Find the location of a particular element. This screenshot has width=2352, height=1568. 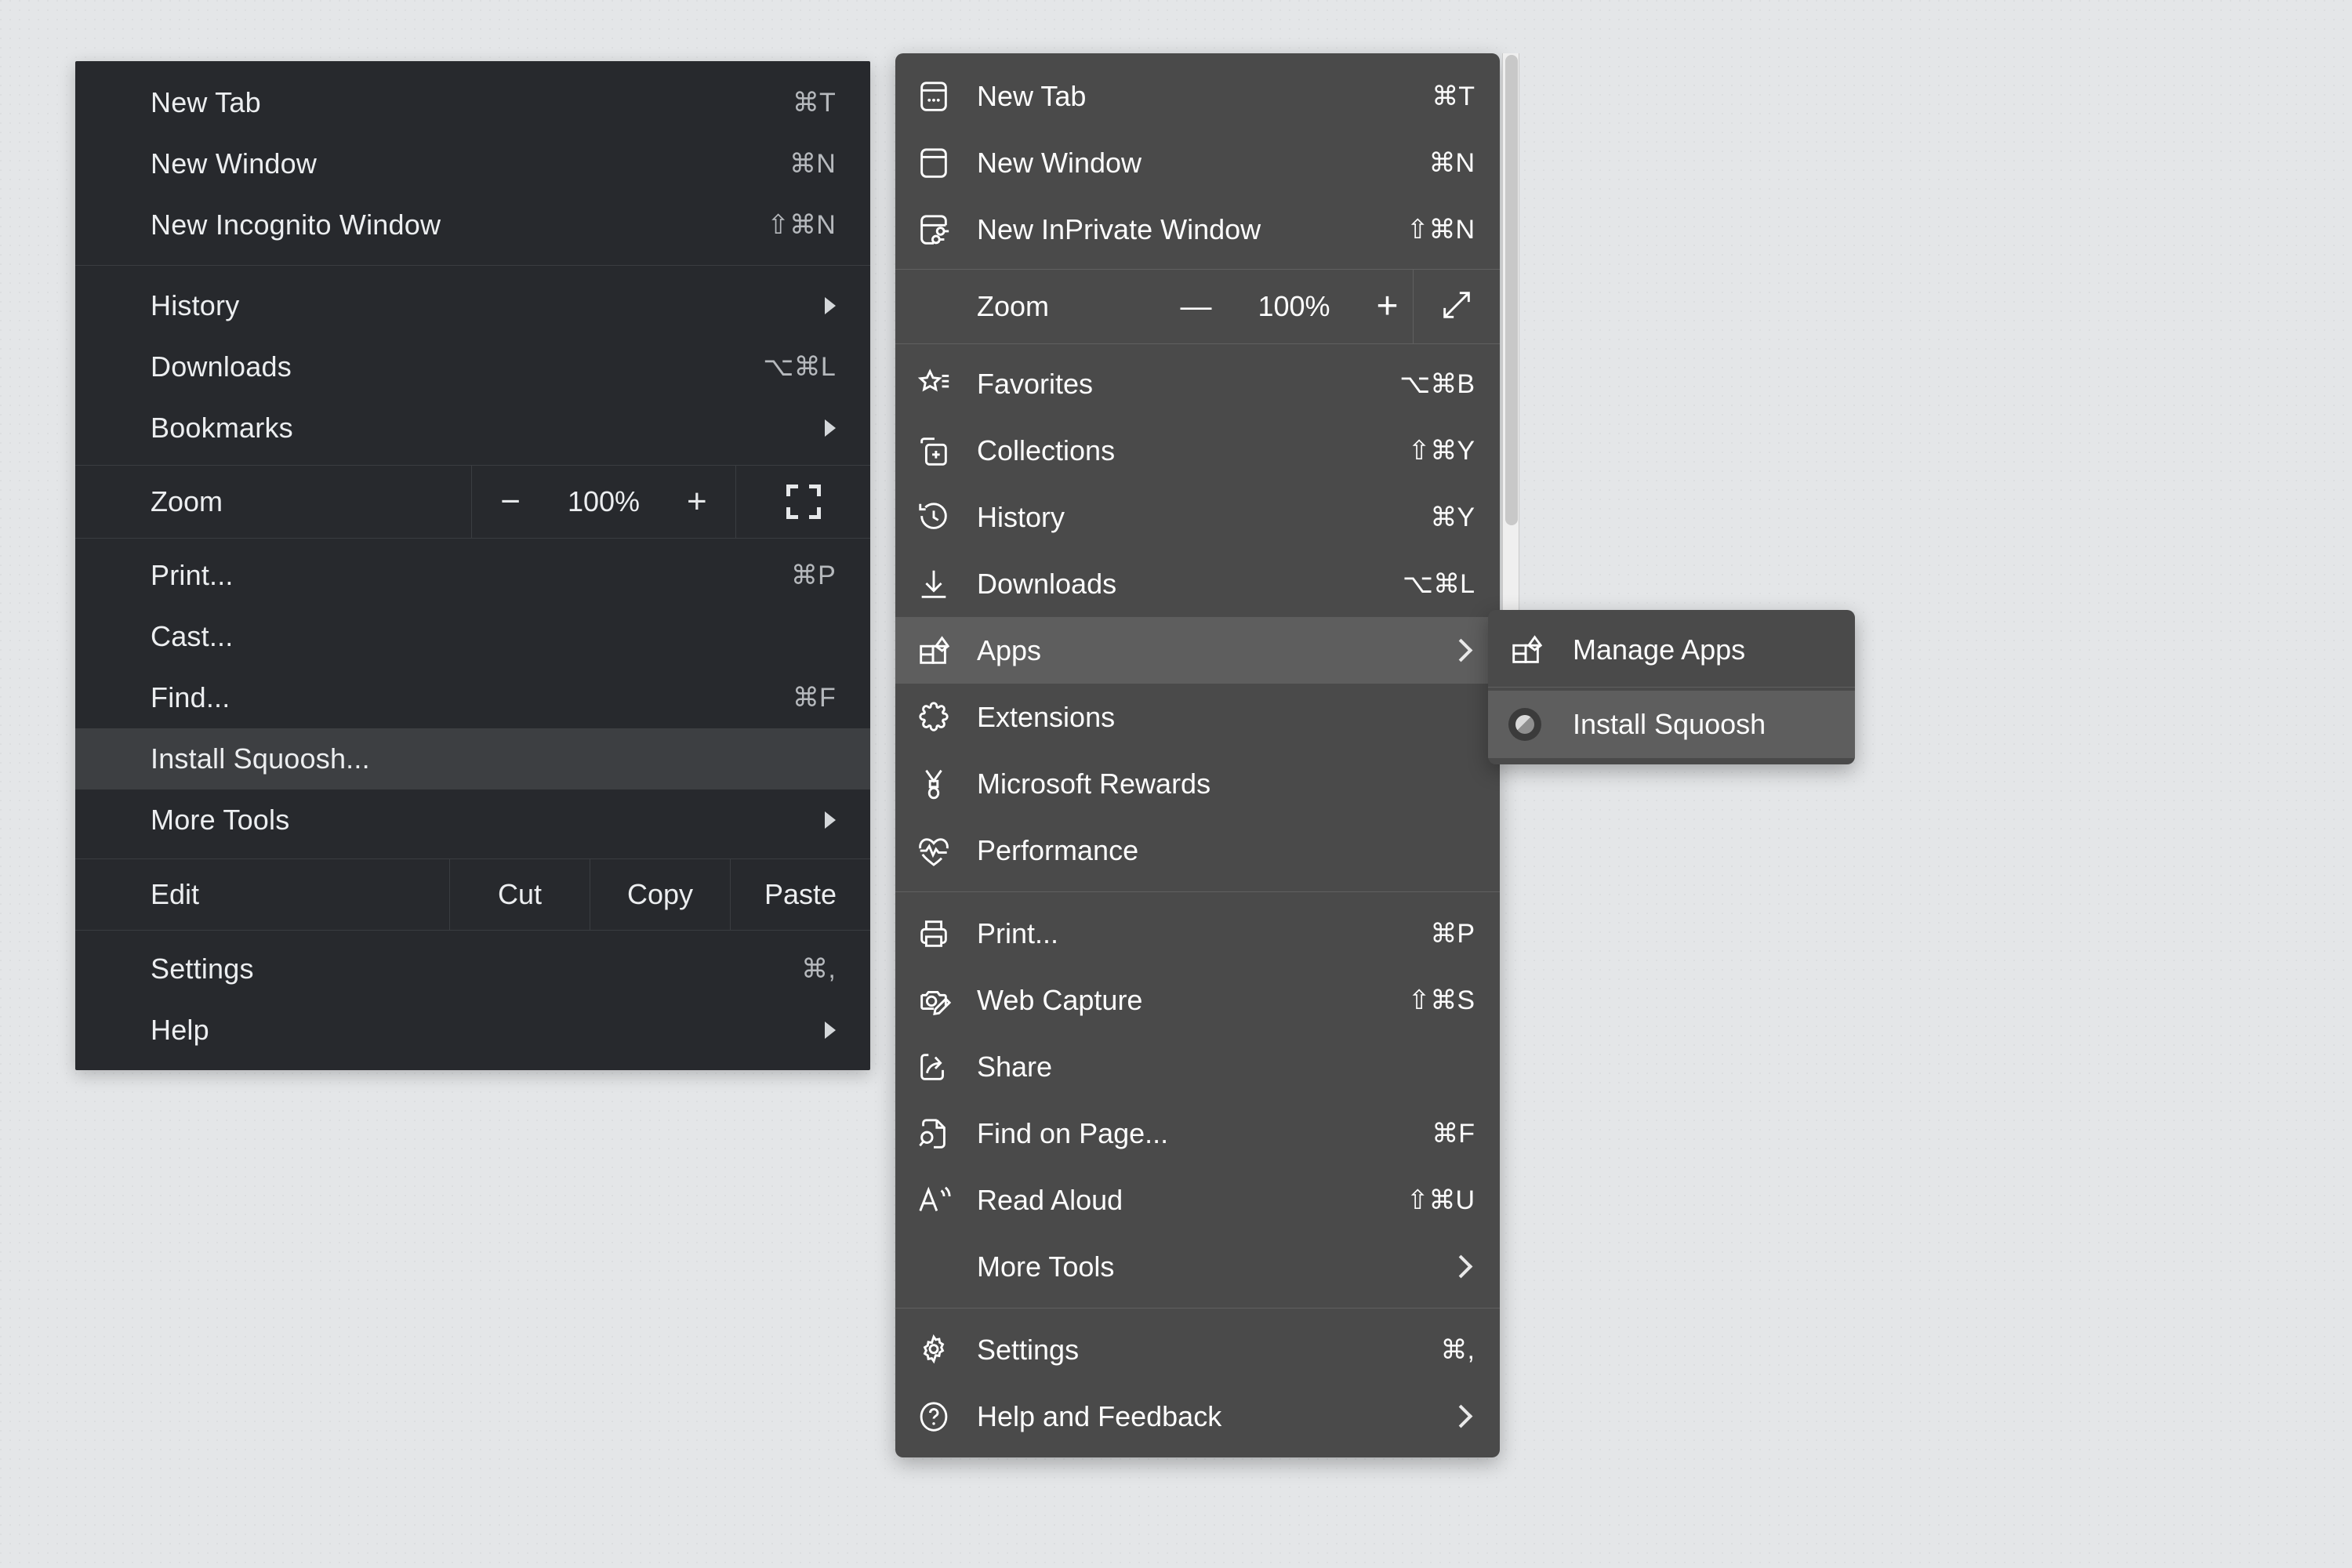

zoom-controls: — 100% + is located at coordinates (1290, 306).